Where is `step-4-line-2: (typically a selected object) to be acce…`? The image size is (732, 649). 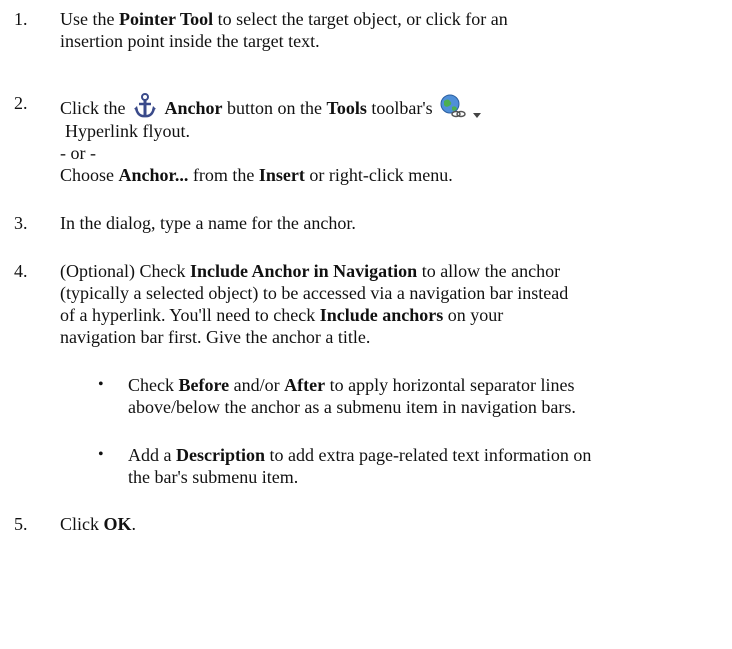
step-4-line-2: (typically a selected object) to be acce… is located at coordinates (314, 293).